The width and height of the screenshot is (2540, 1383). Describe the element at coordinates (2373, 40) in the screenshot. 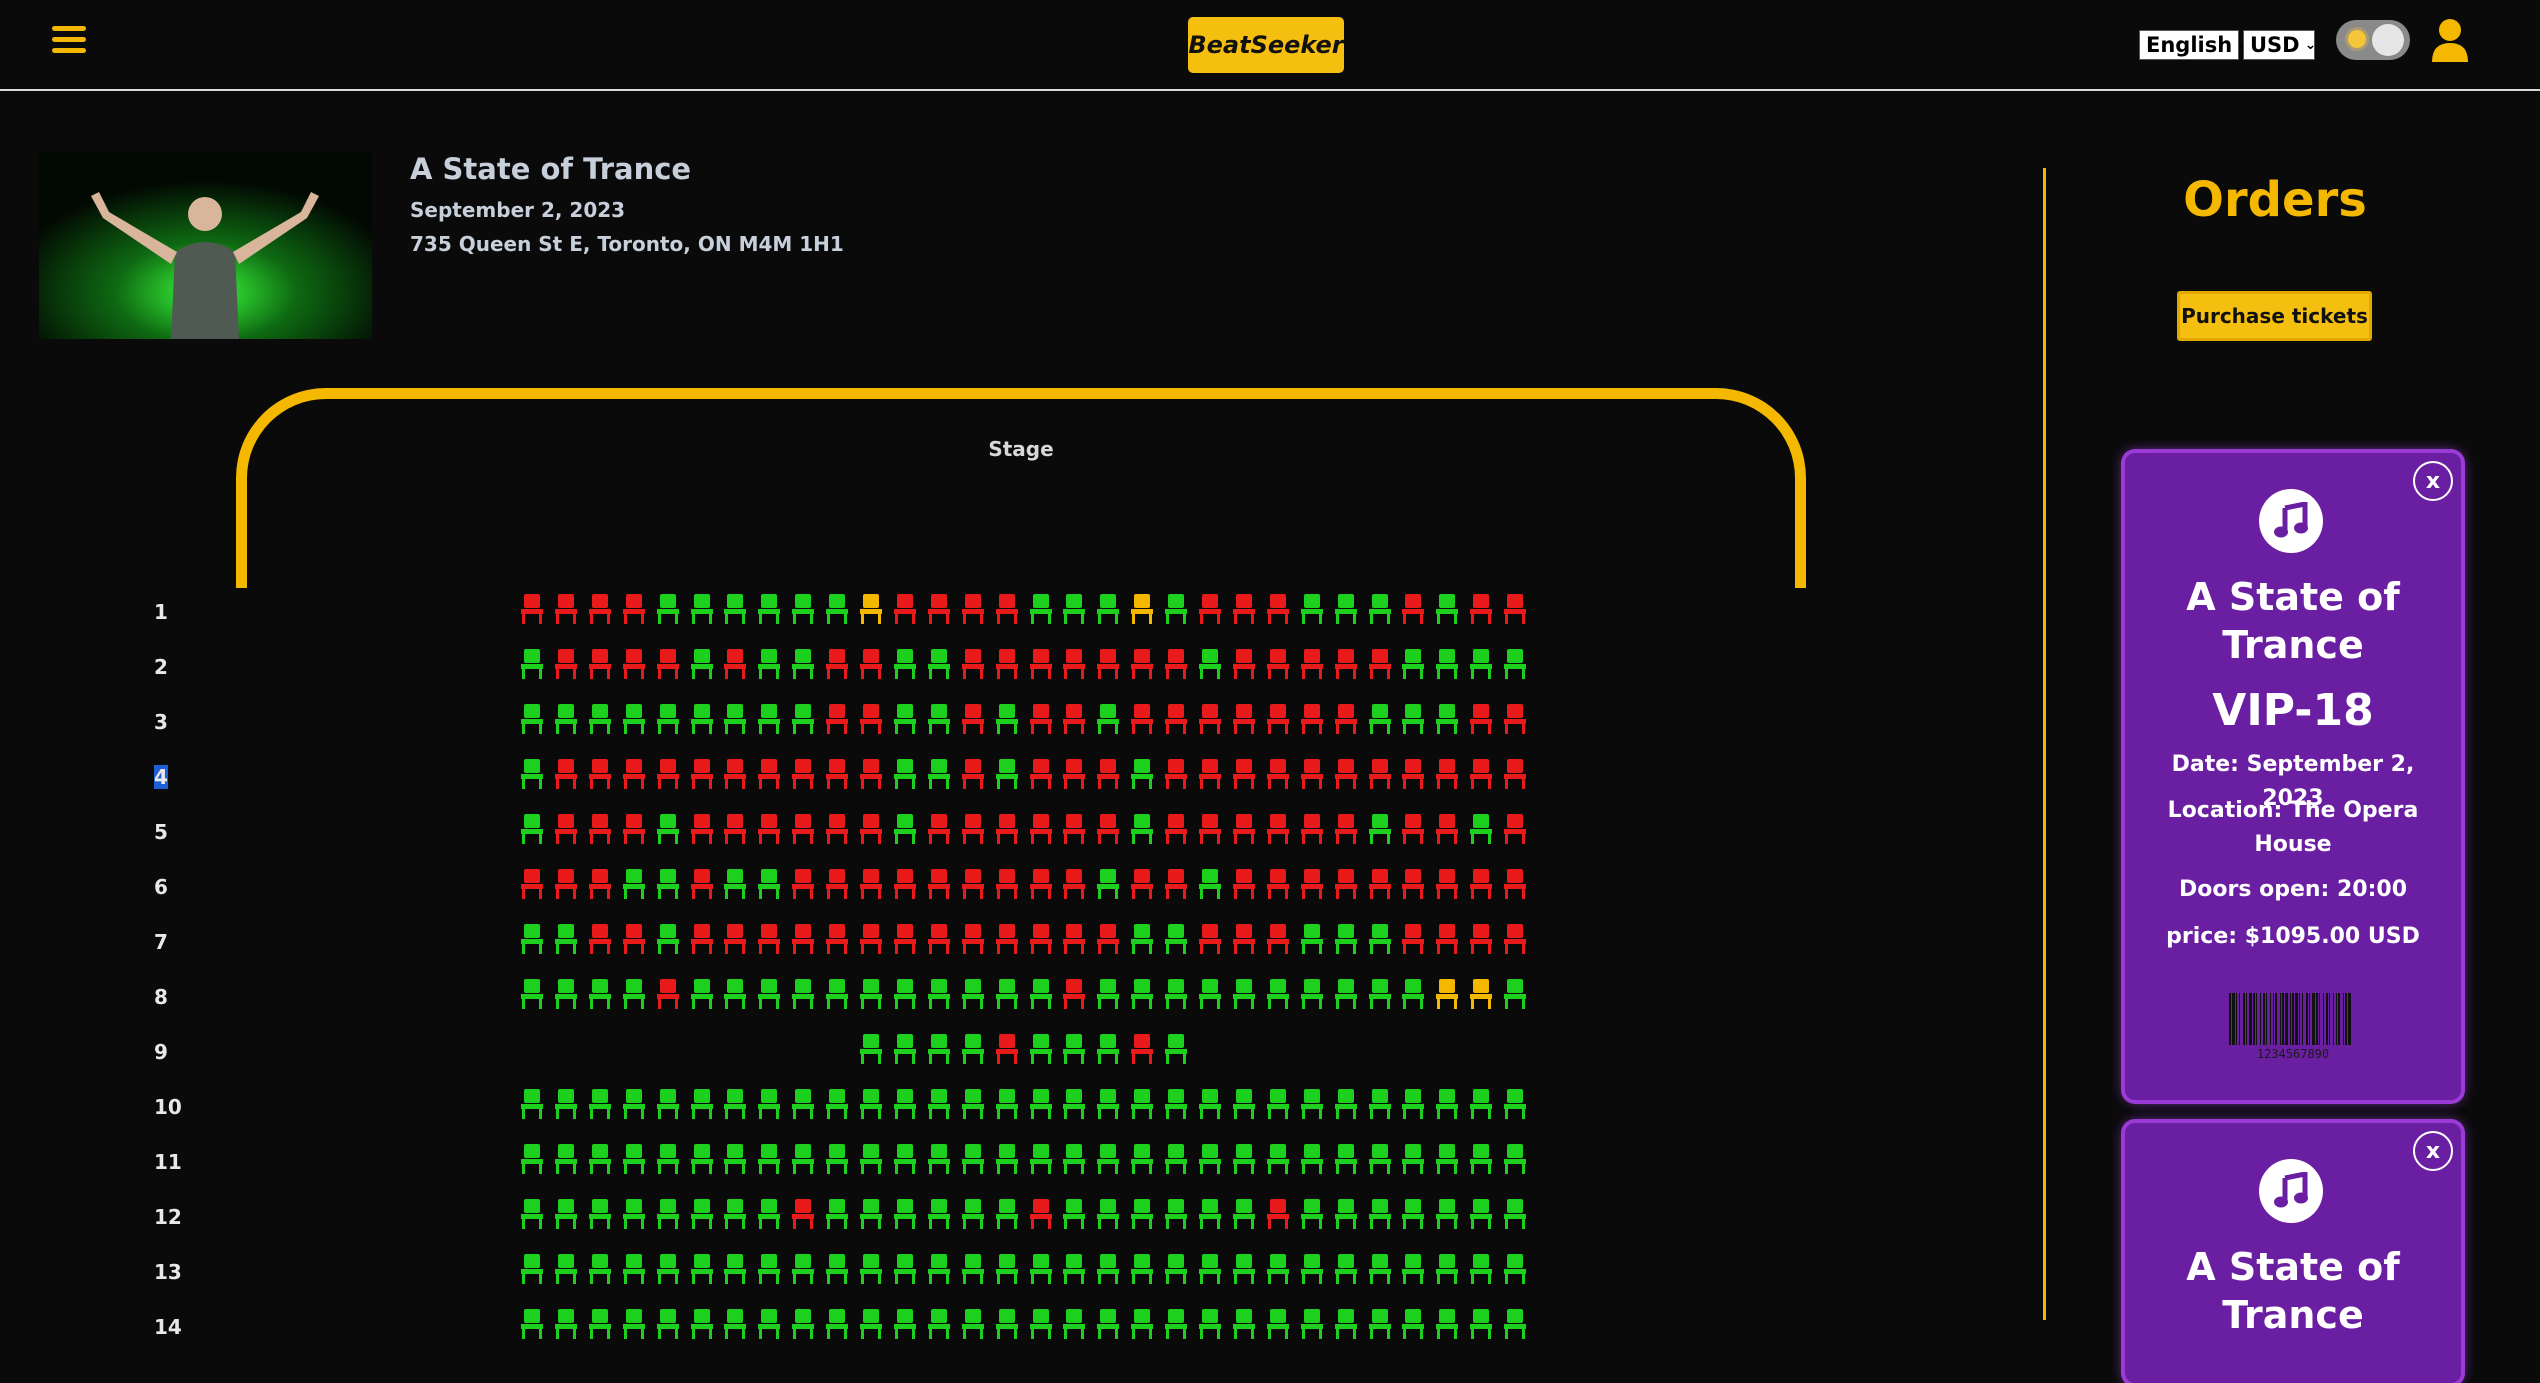

I see `theme-toggle` at that location.